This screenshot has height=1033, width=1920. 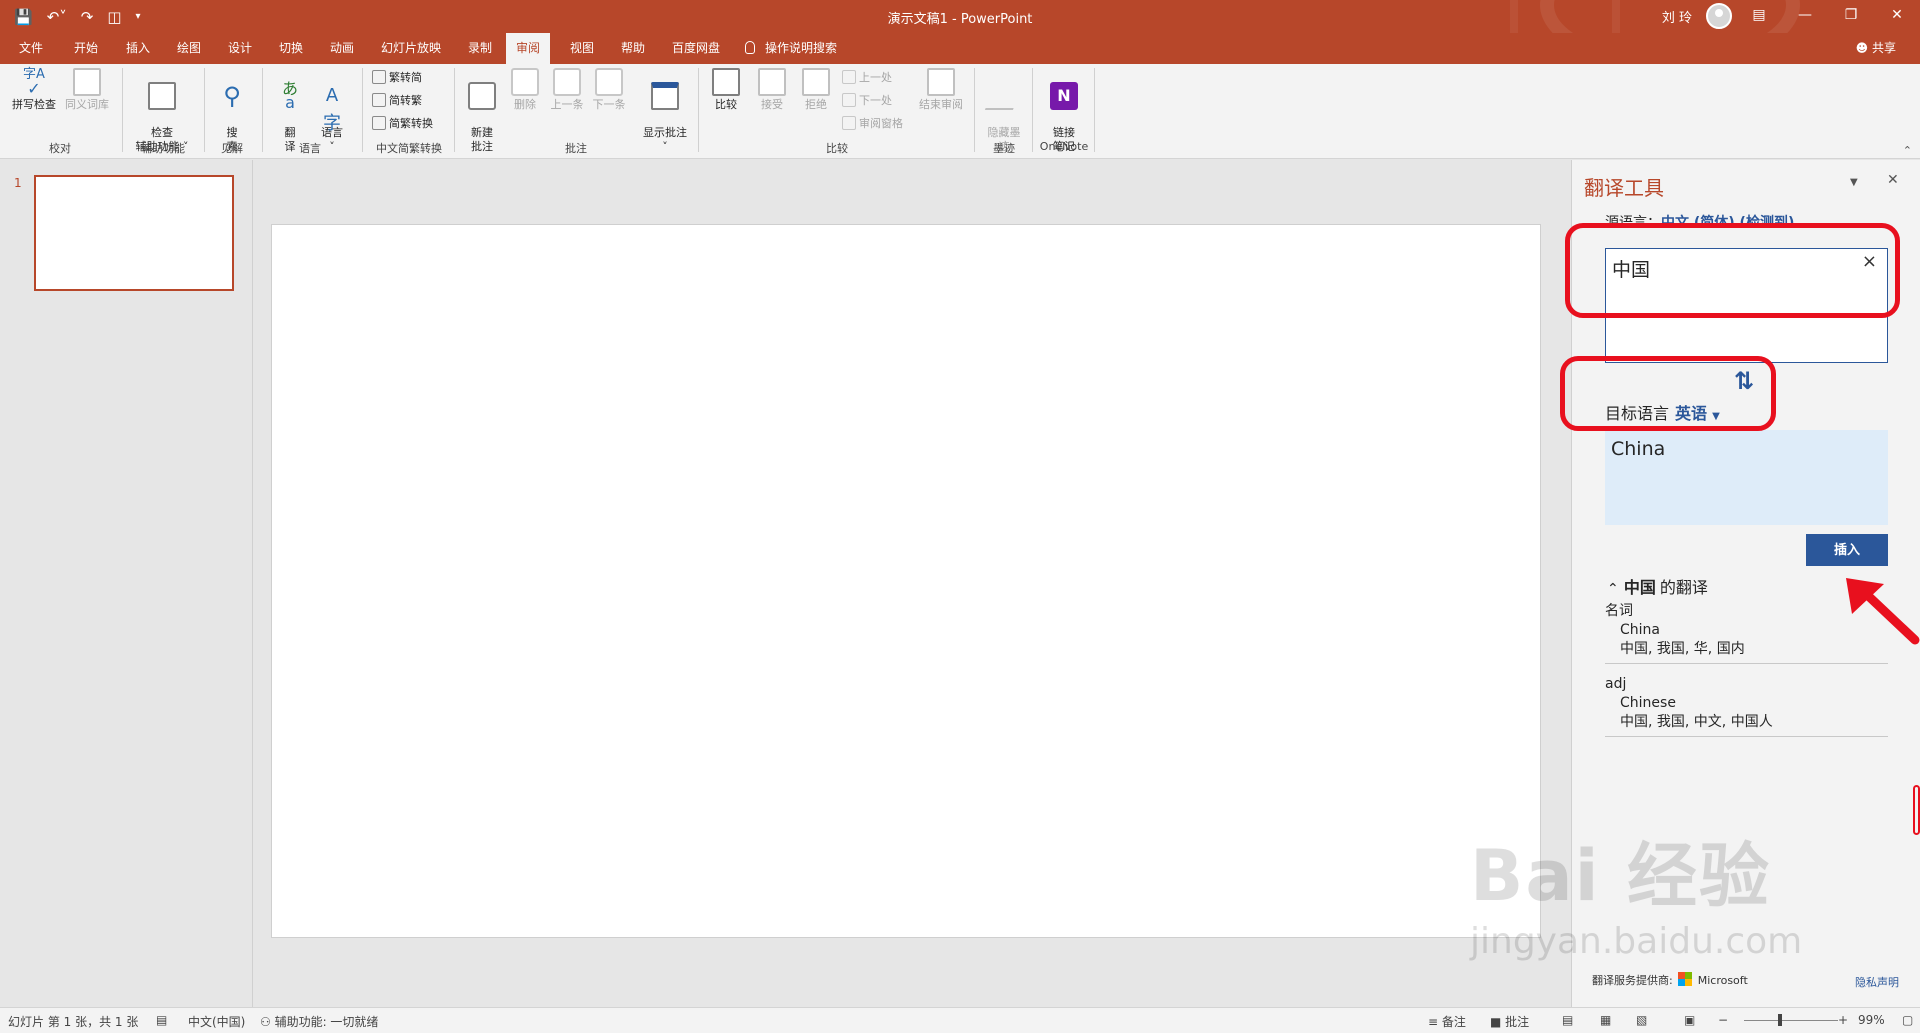 I want to click on tab-transitions: 切换, so click(x=291, y=48).